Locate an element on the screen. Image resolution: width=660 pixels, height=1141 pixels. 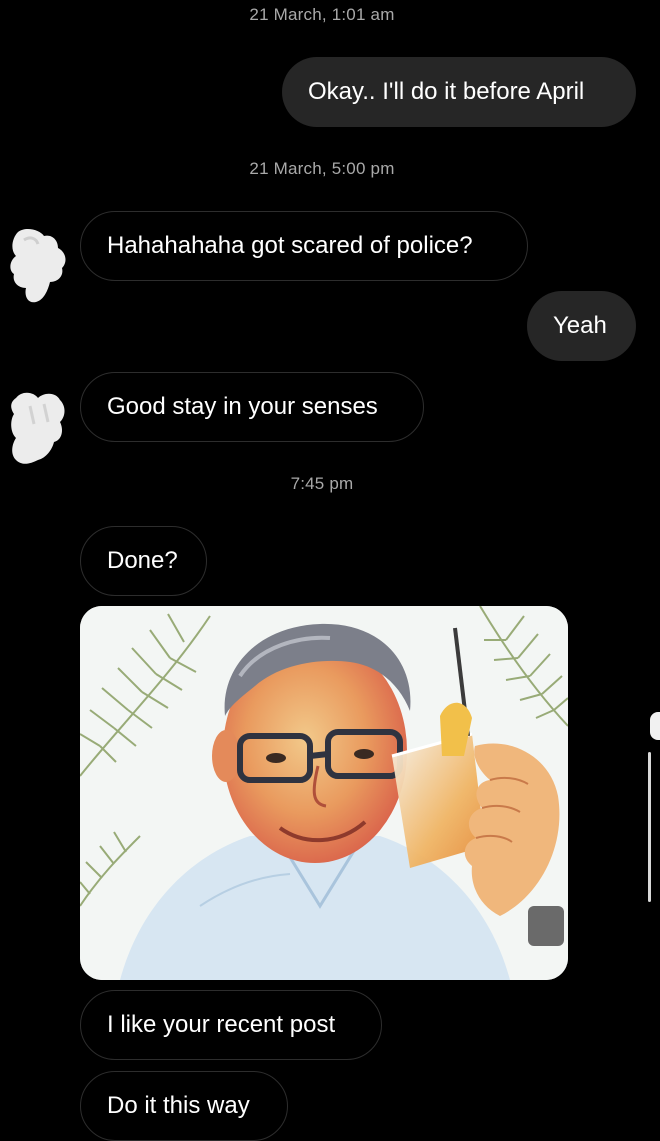
incoming-message: Done? is located at coordinates (143, 561).